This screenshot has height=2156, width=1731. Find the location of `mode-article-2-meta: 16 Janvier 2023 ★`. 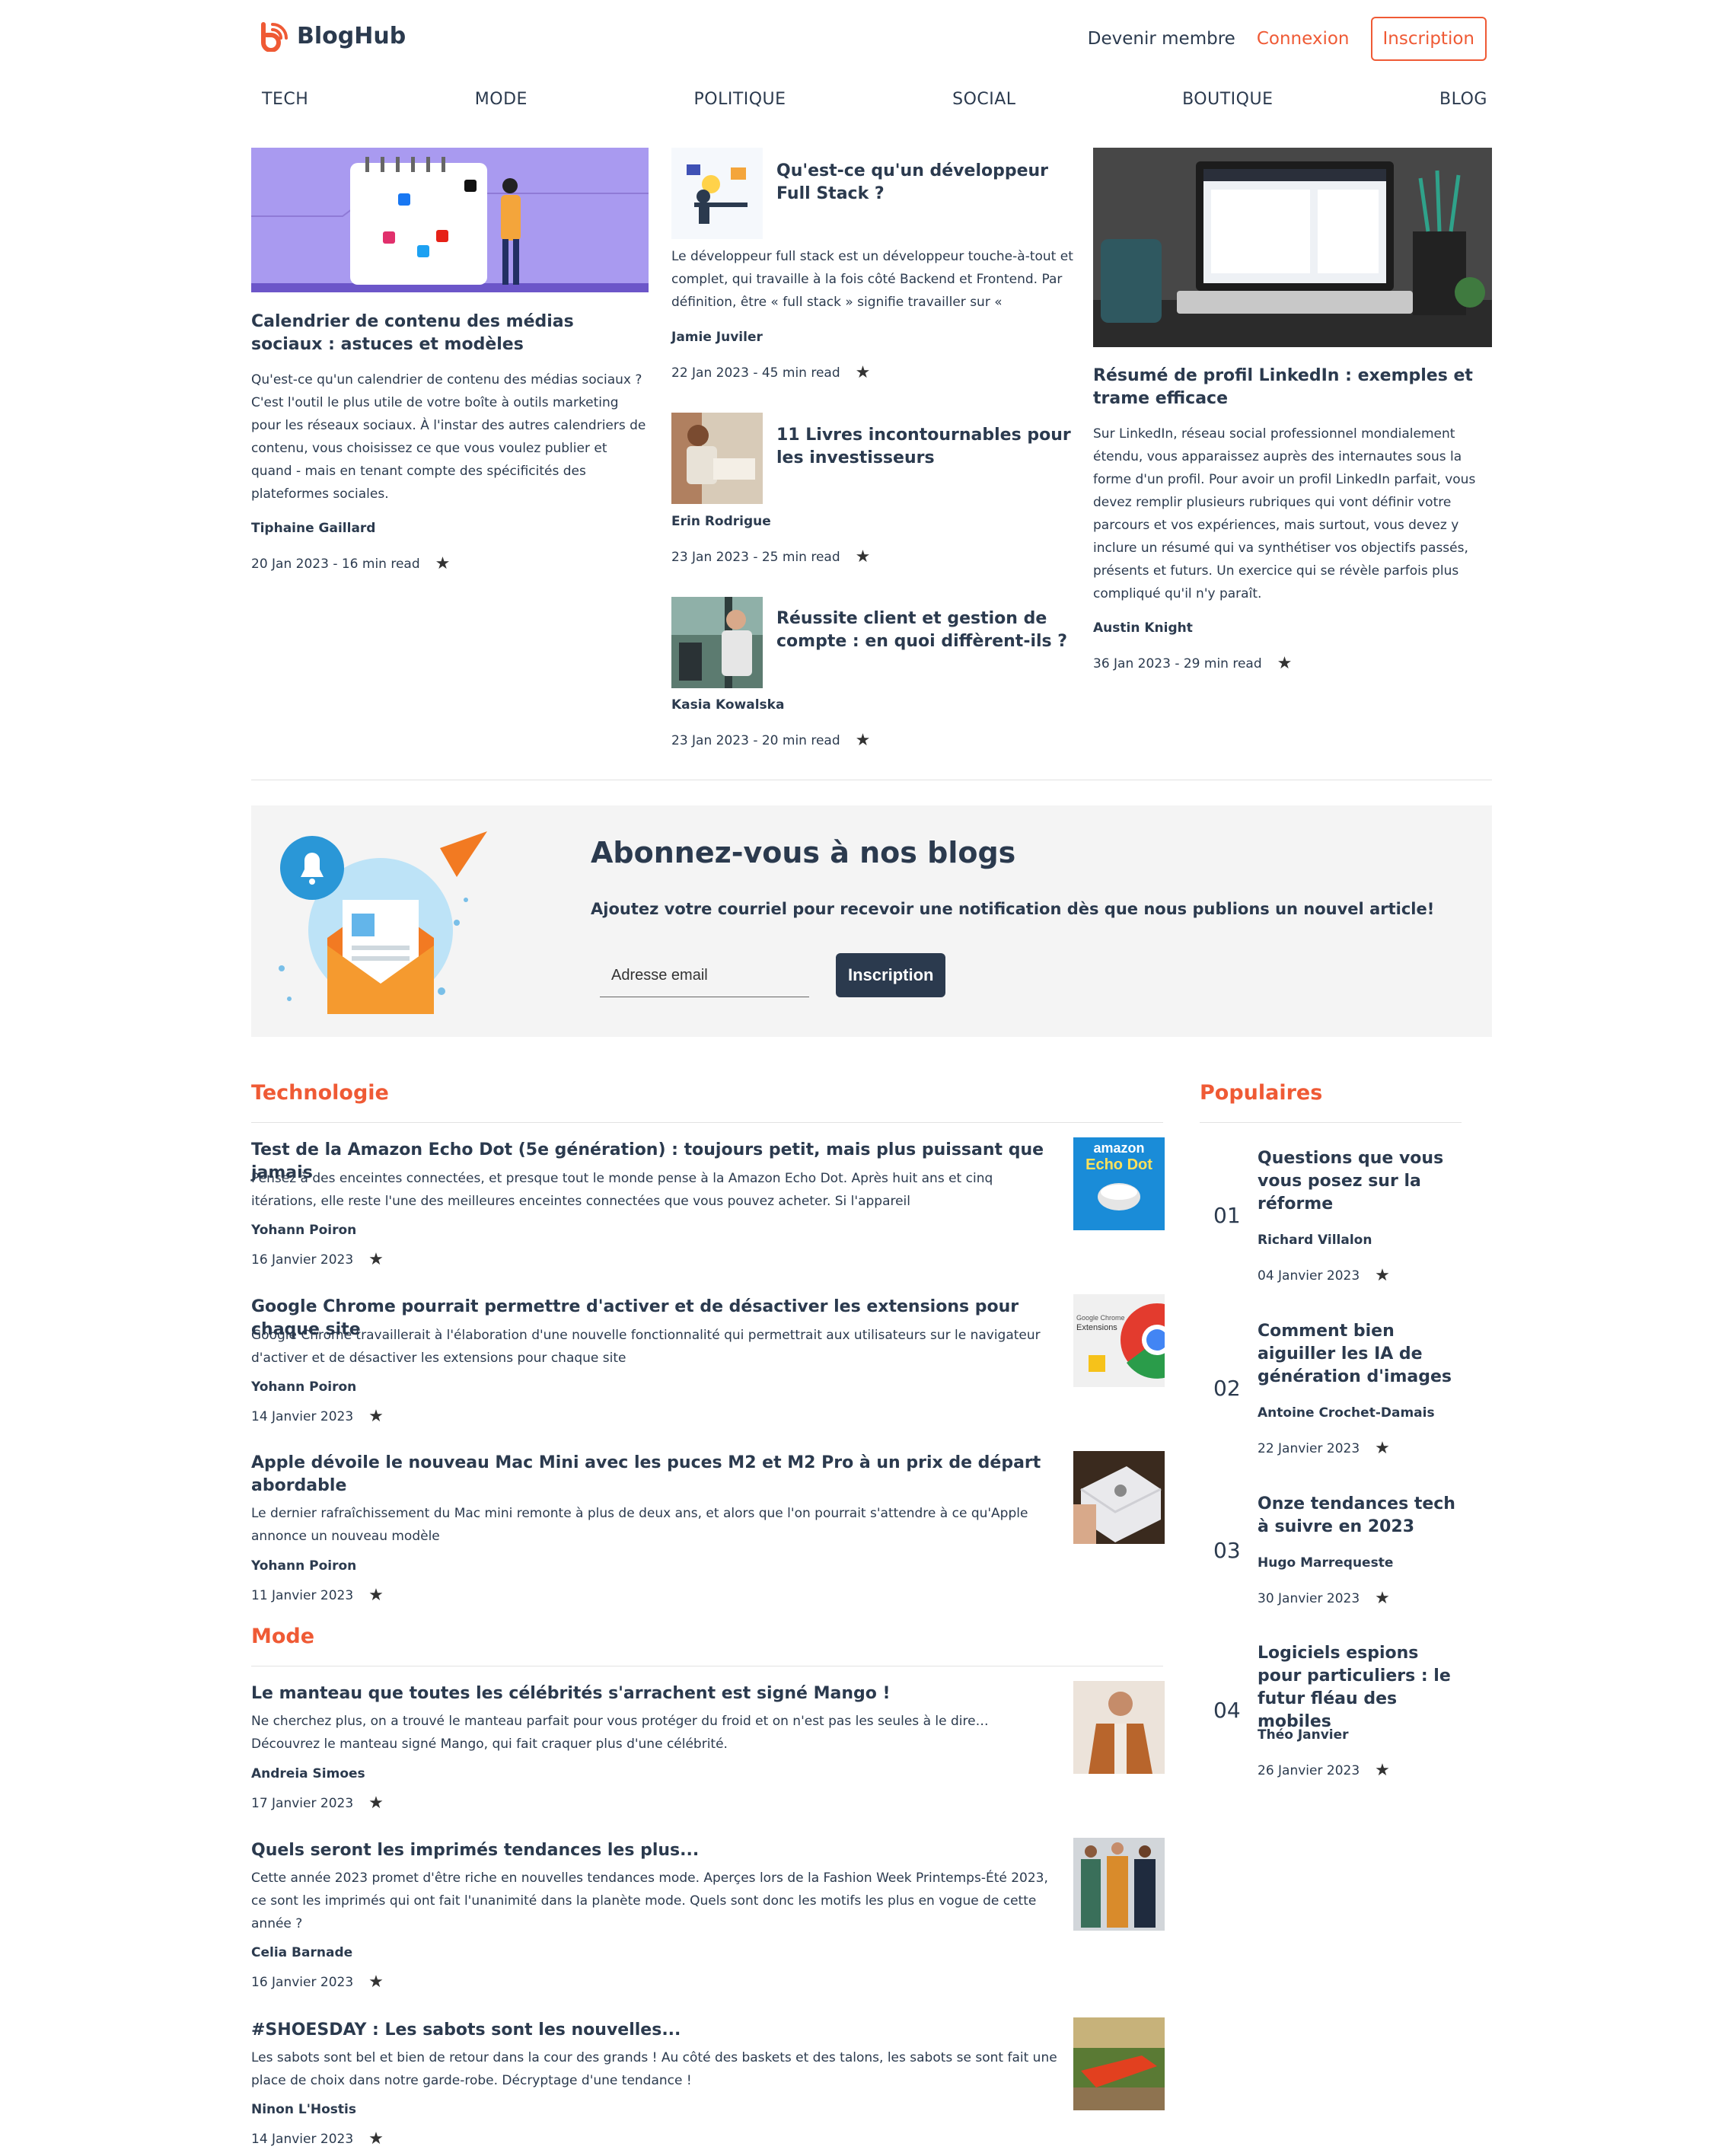

mode-article-2-meta: 16 Janvier 2023 ★ is located at coordinates (317, 1982).